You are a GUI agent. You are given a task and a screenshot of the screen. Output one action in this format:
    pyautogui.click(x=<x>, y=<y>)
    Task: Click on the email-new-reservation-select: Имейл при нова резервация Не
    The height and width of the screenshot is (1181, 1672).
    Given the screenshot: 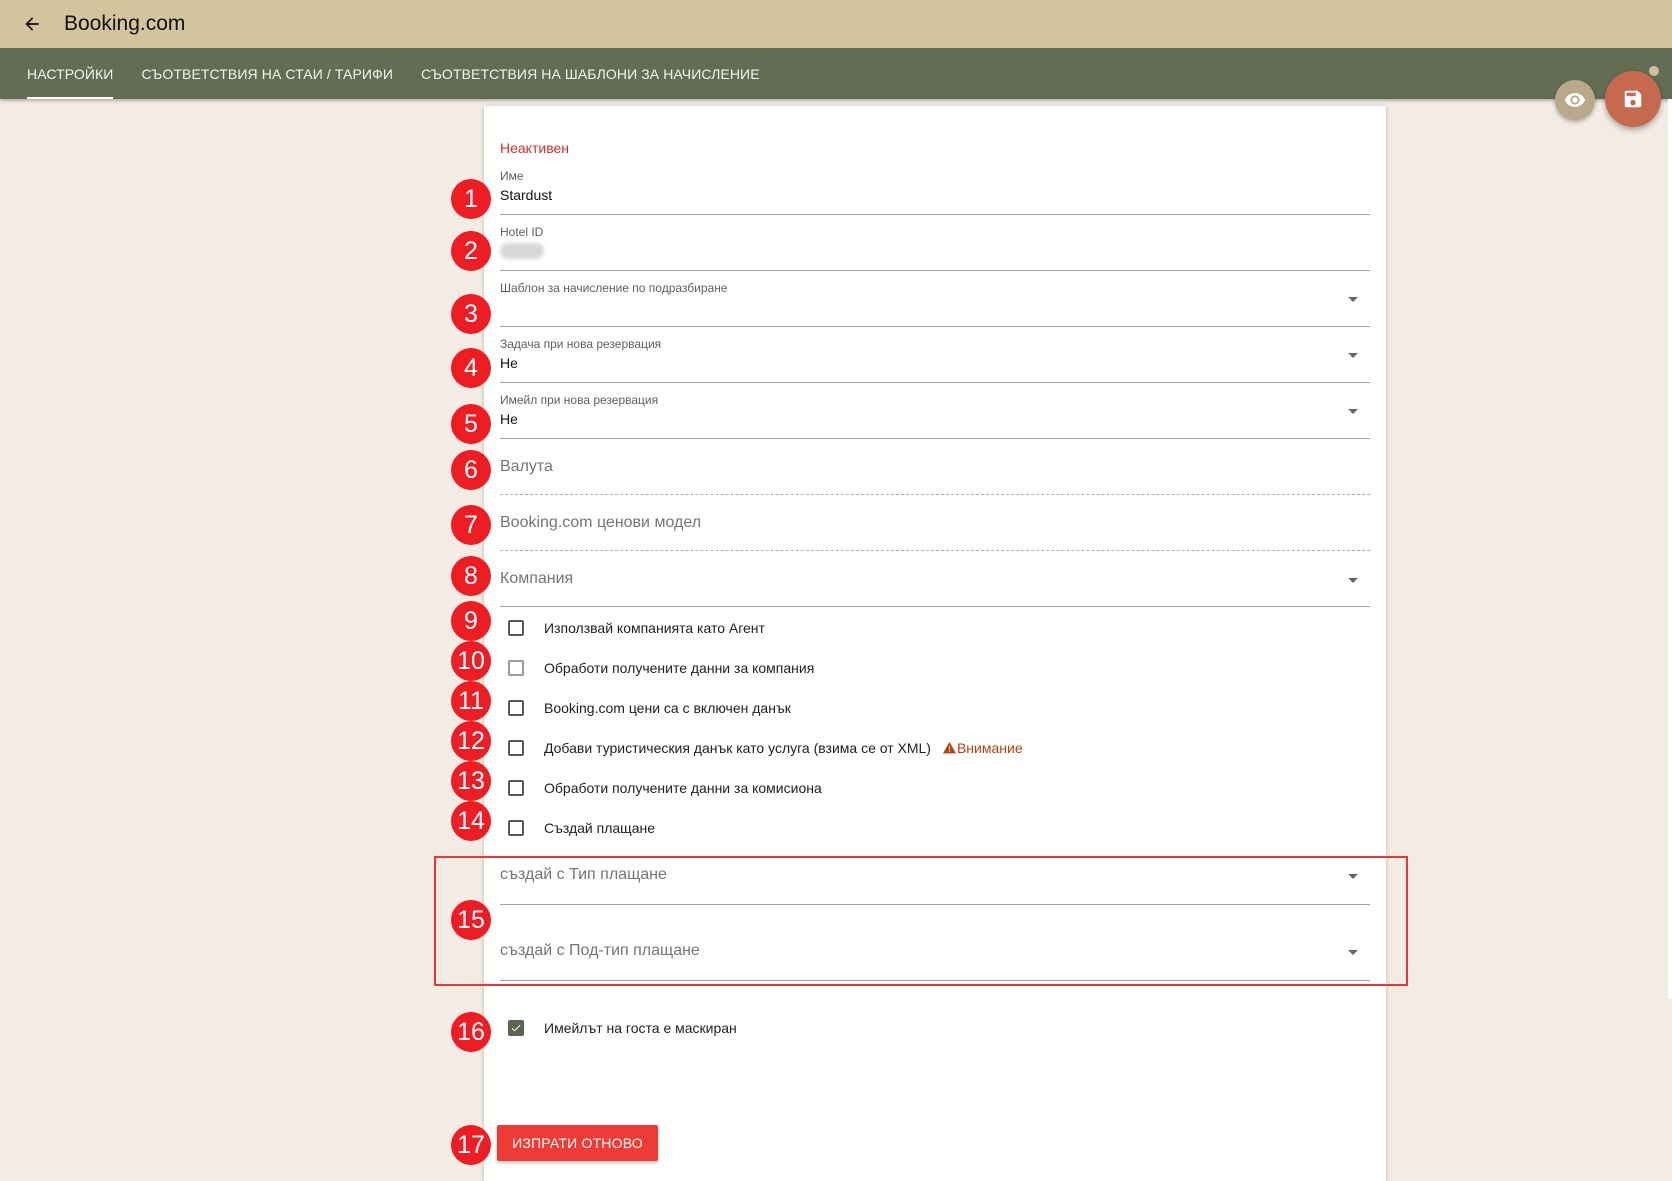 What is the action you would take?
    pyautogui.click(x=935, y=415)
    